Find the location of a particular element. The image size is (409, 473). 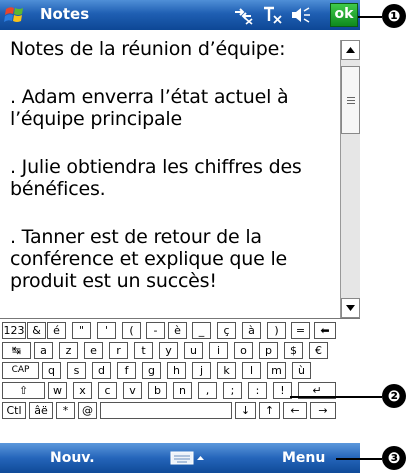

key: x is located at coordinates (82, 390).